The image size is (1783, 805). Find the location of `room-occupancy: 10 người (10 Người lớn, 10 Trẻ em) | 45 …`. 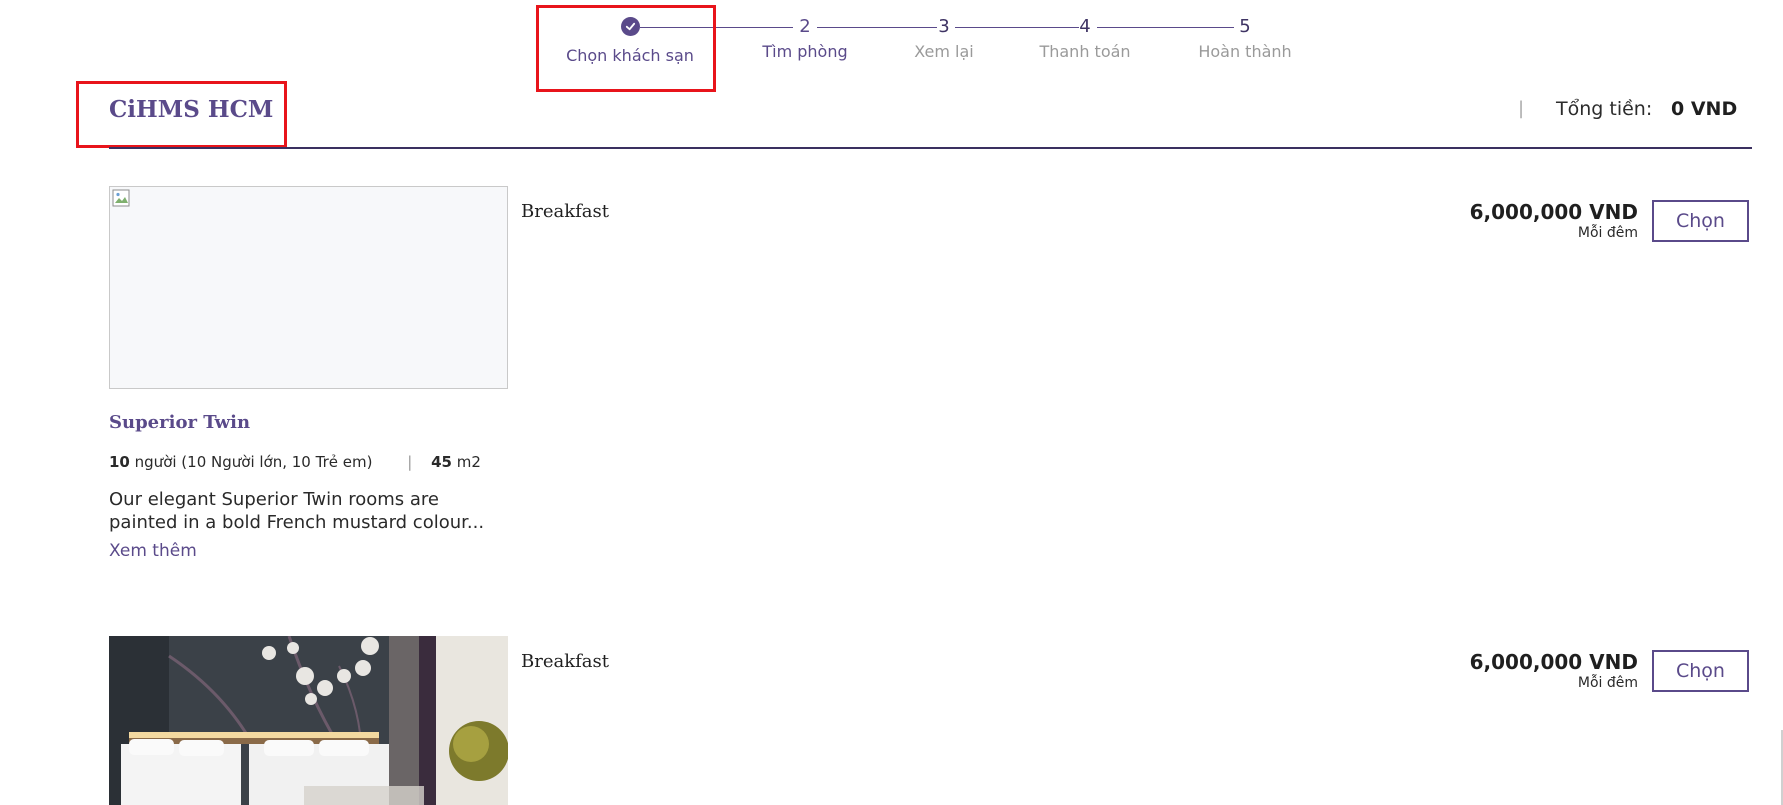

room-occupancy: 10 người (10 Người lớn, 10 Trẻ em) | 45 … is located at coordinates (295, 462).